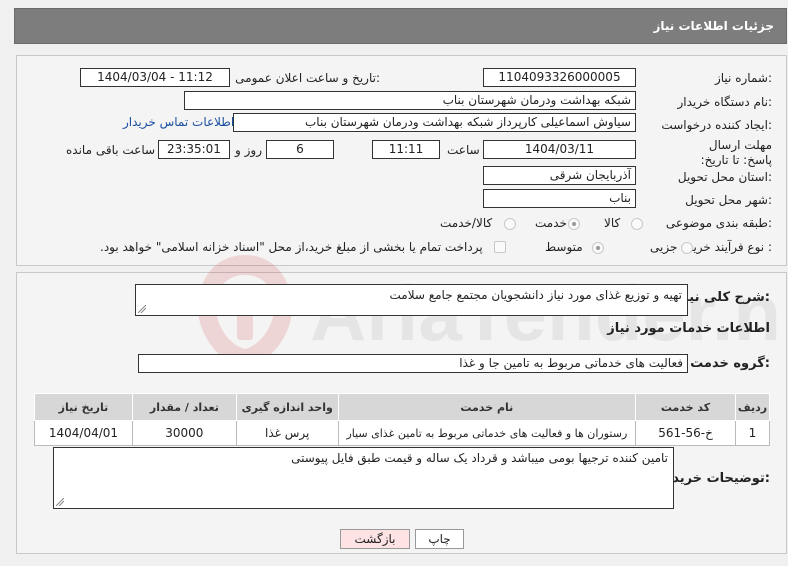 Image resolution: width=788 pixels, height=566 pixels. I want to click on province-field: آذربایجان شرقی, so click(559, 175).